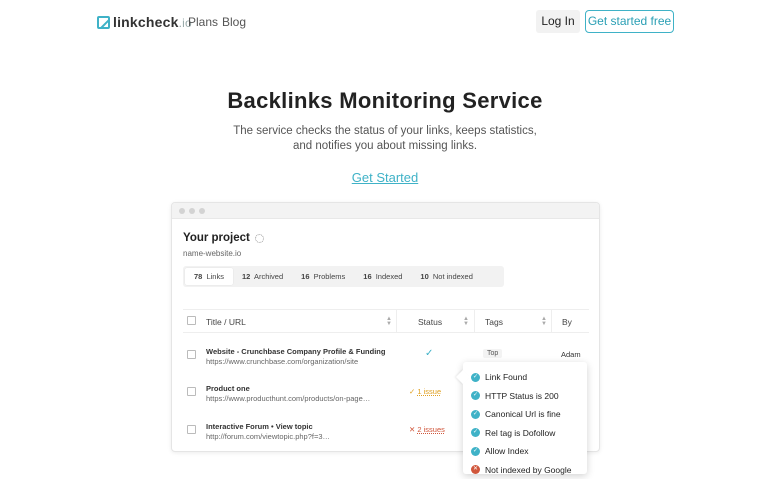  I want to click on issue-count: 1 issue, so click(429, 391).